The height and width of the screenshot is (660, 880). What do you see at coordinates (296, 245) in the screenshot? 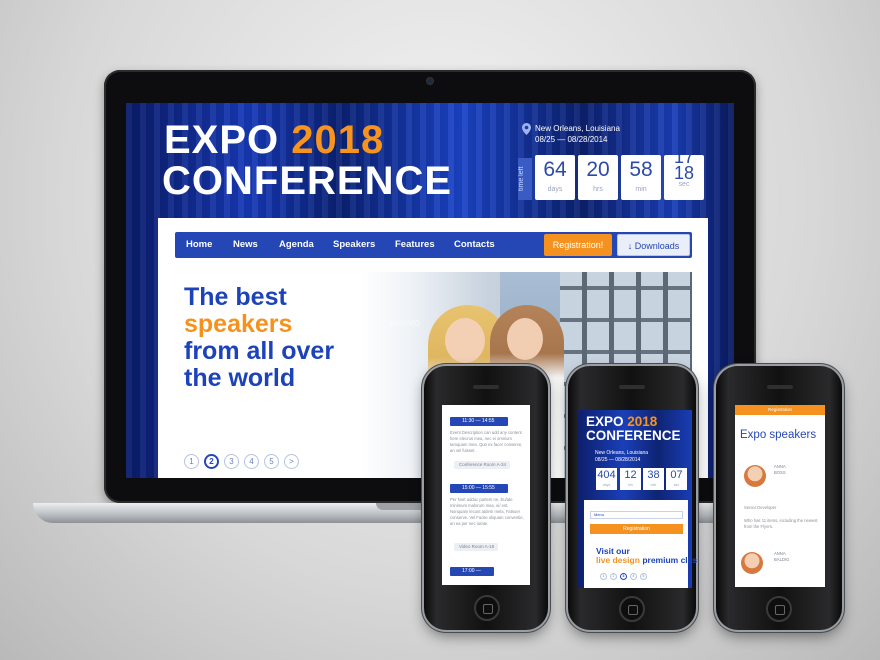
I see `nav-agenda: Agenda` at bounding box center [296, 245].